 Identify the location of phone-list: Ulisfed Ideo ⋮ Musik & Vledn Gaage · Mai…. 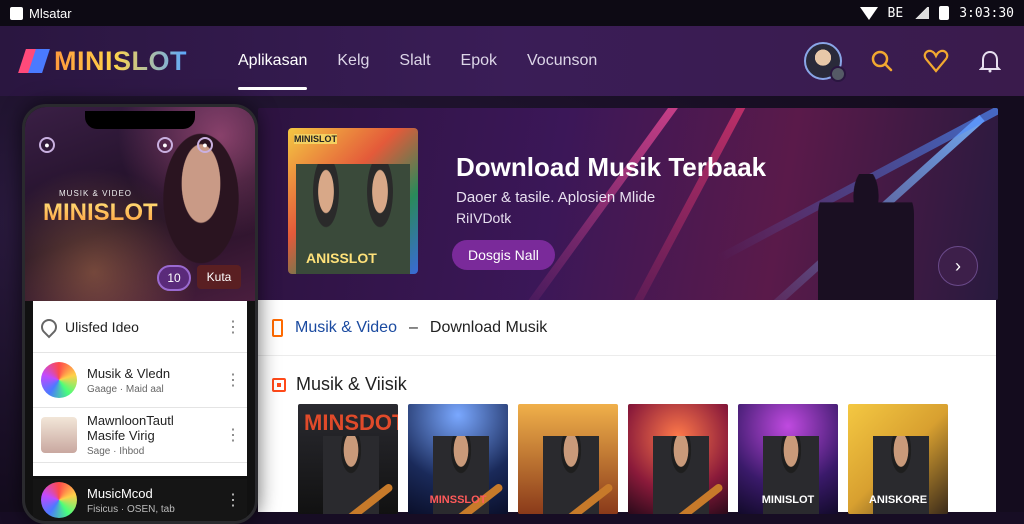
(140, 388).